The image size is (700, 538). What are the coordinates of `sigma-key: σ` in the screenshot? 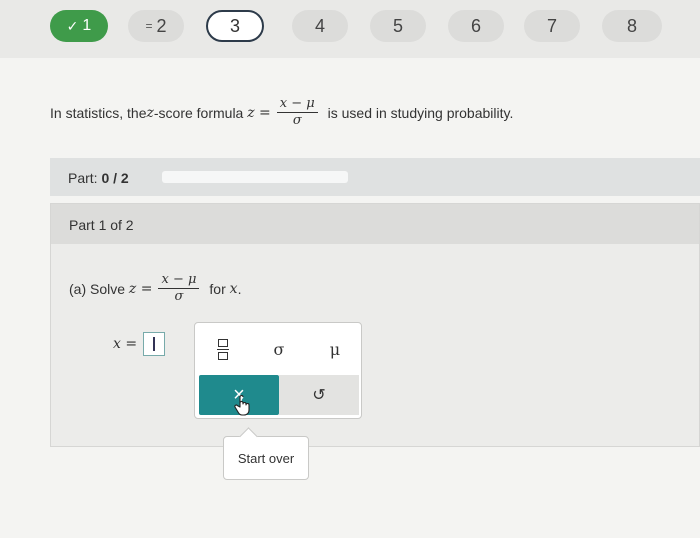 It's located at (279, 349).